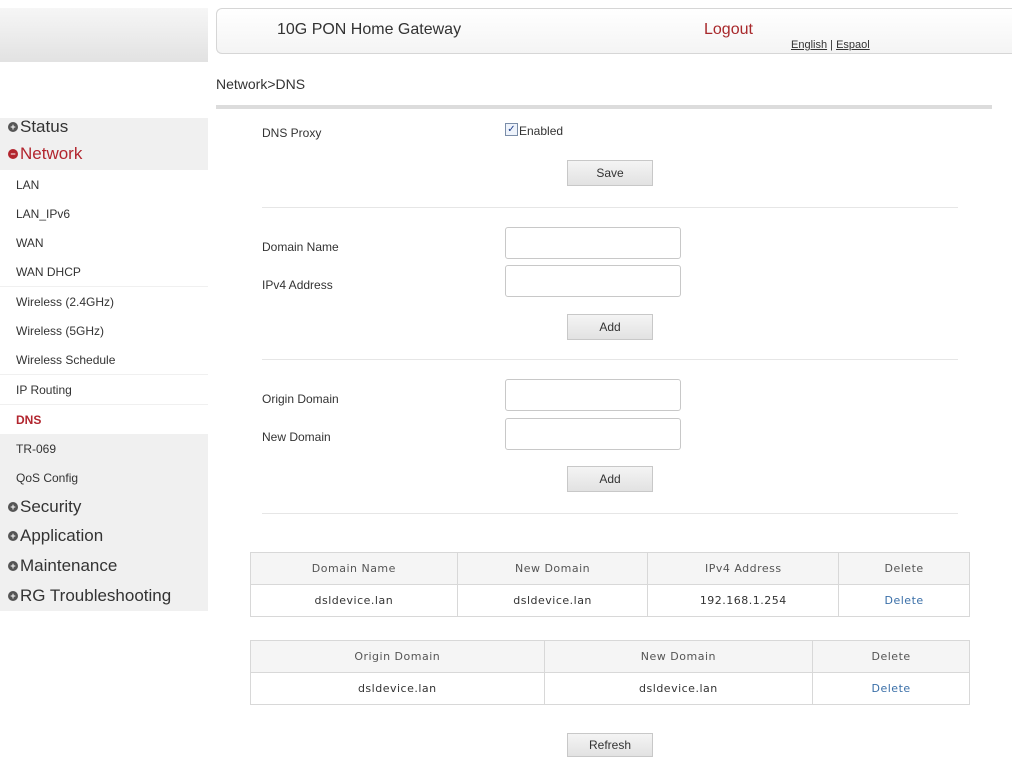 This screenshot has width=1012, height=757. I want to click on add-domain-button: Add, so click(610, 479).